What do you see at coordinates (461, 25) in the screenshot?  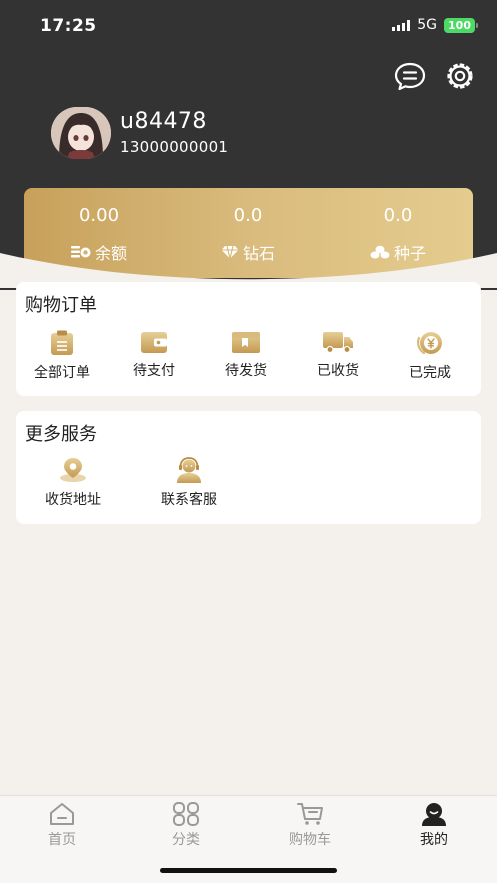 I see `battery-icon: 100` at bounding box center [461, 25].